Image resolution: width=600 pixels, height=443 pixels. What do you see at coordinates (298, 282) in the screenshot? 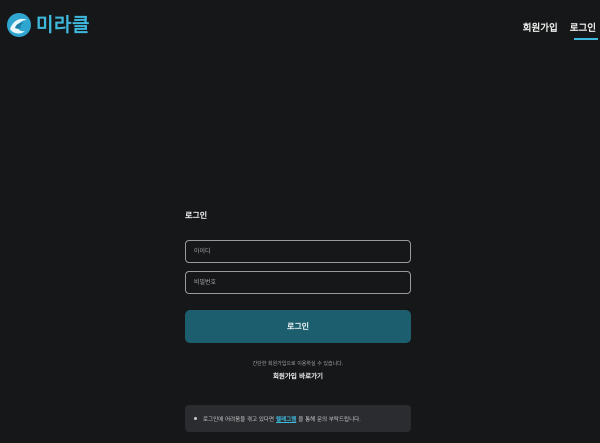
I see `password-input` at bounding box center [298, 282].